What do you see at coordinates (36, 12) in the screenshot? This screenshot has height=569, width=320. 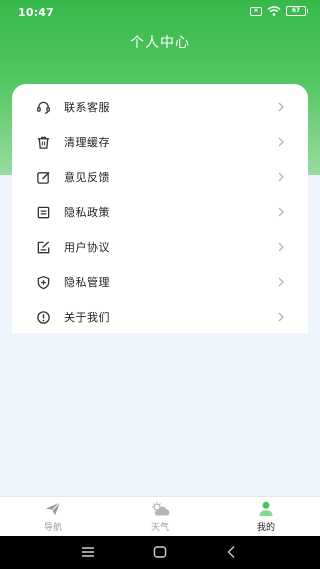 I see `status-time: 10:47` at bounding box center [36, 12].